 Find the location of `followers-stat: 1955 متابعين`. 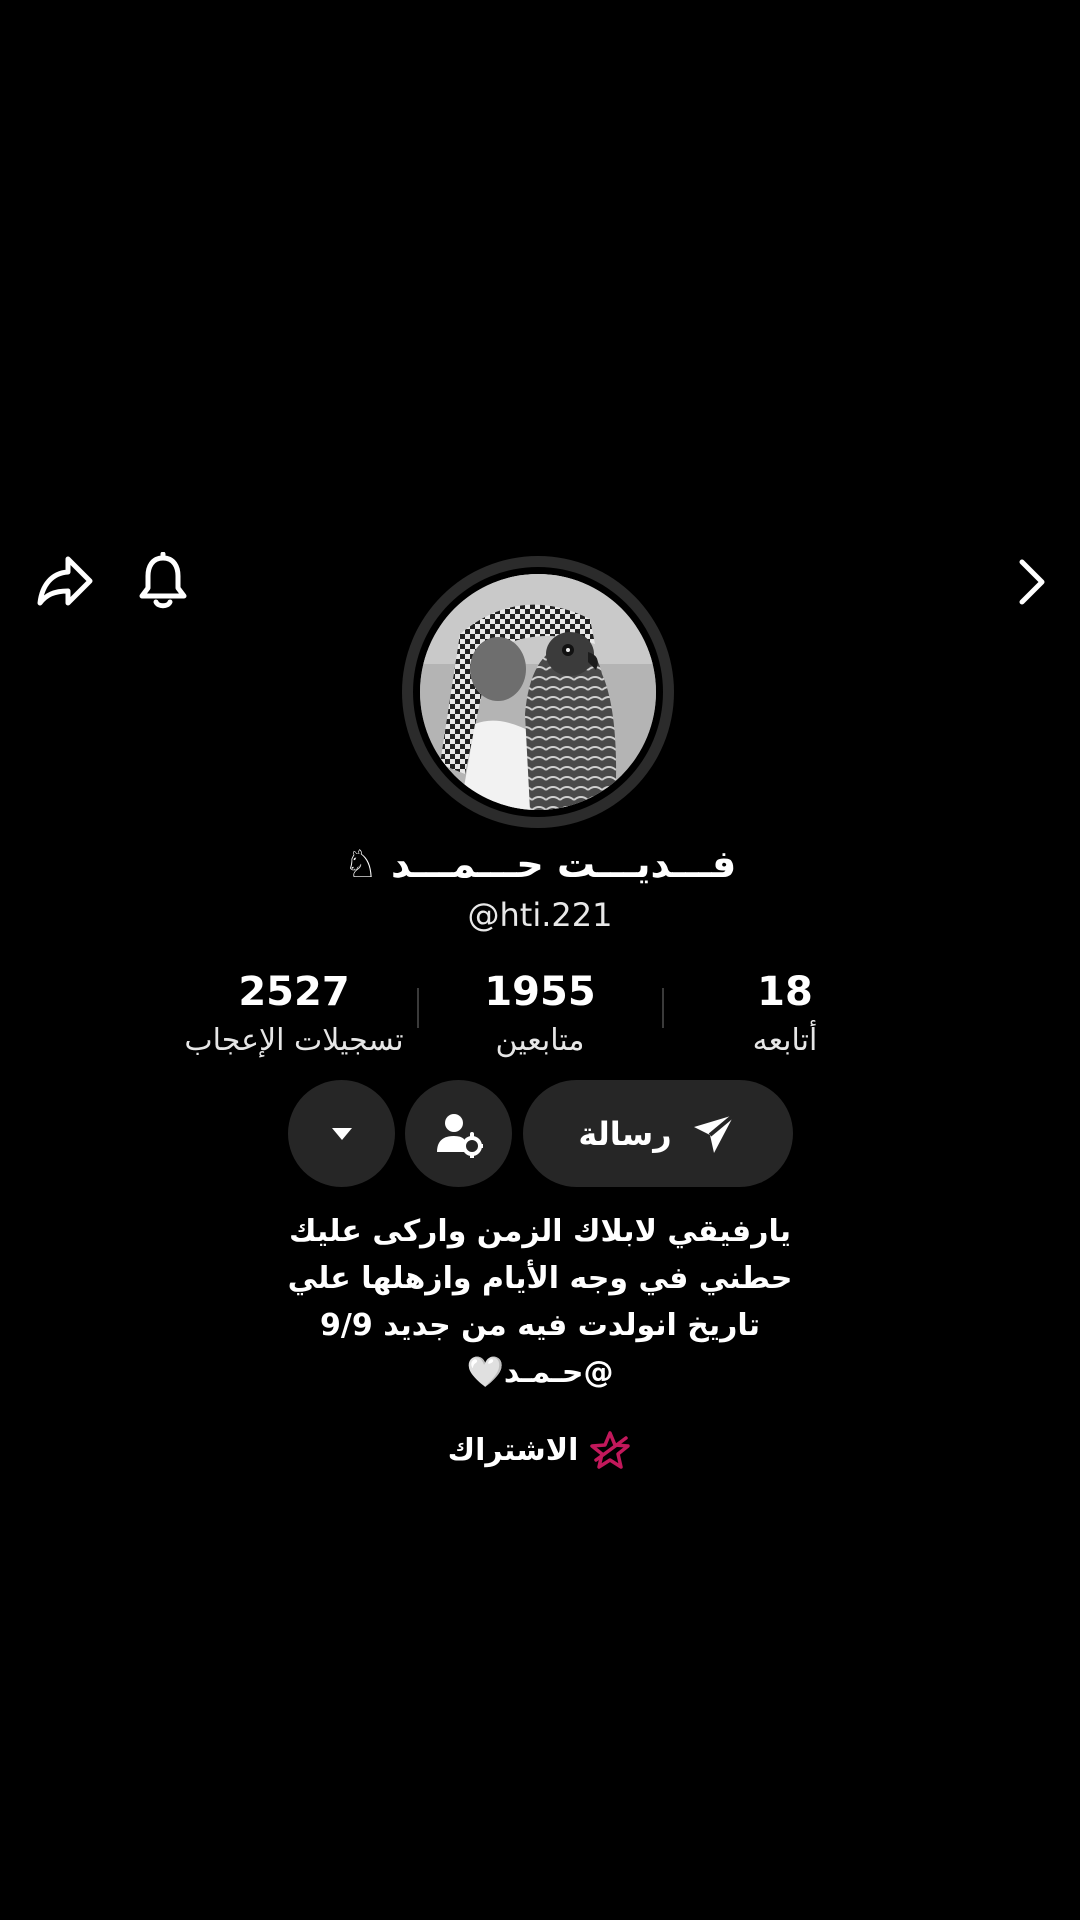

followers-stat: 1955 متابعين is located at coordinates (540, 1013).